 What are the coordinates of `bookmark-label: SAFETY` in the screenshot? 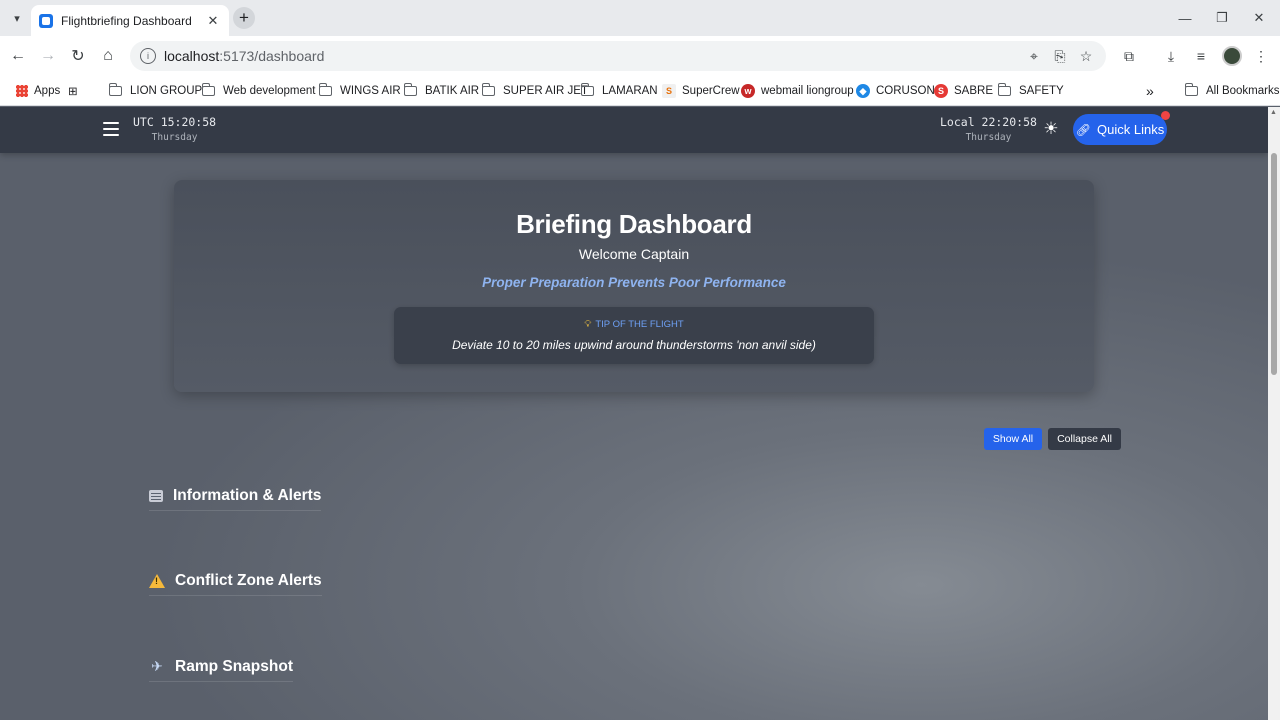 It's located at (1041, 91).